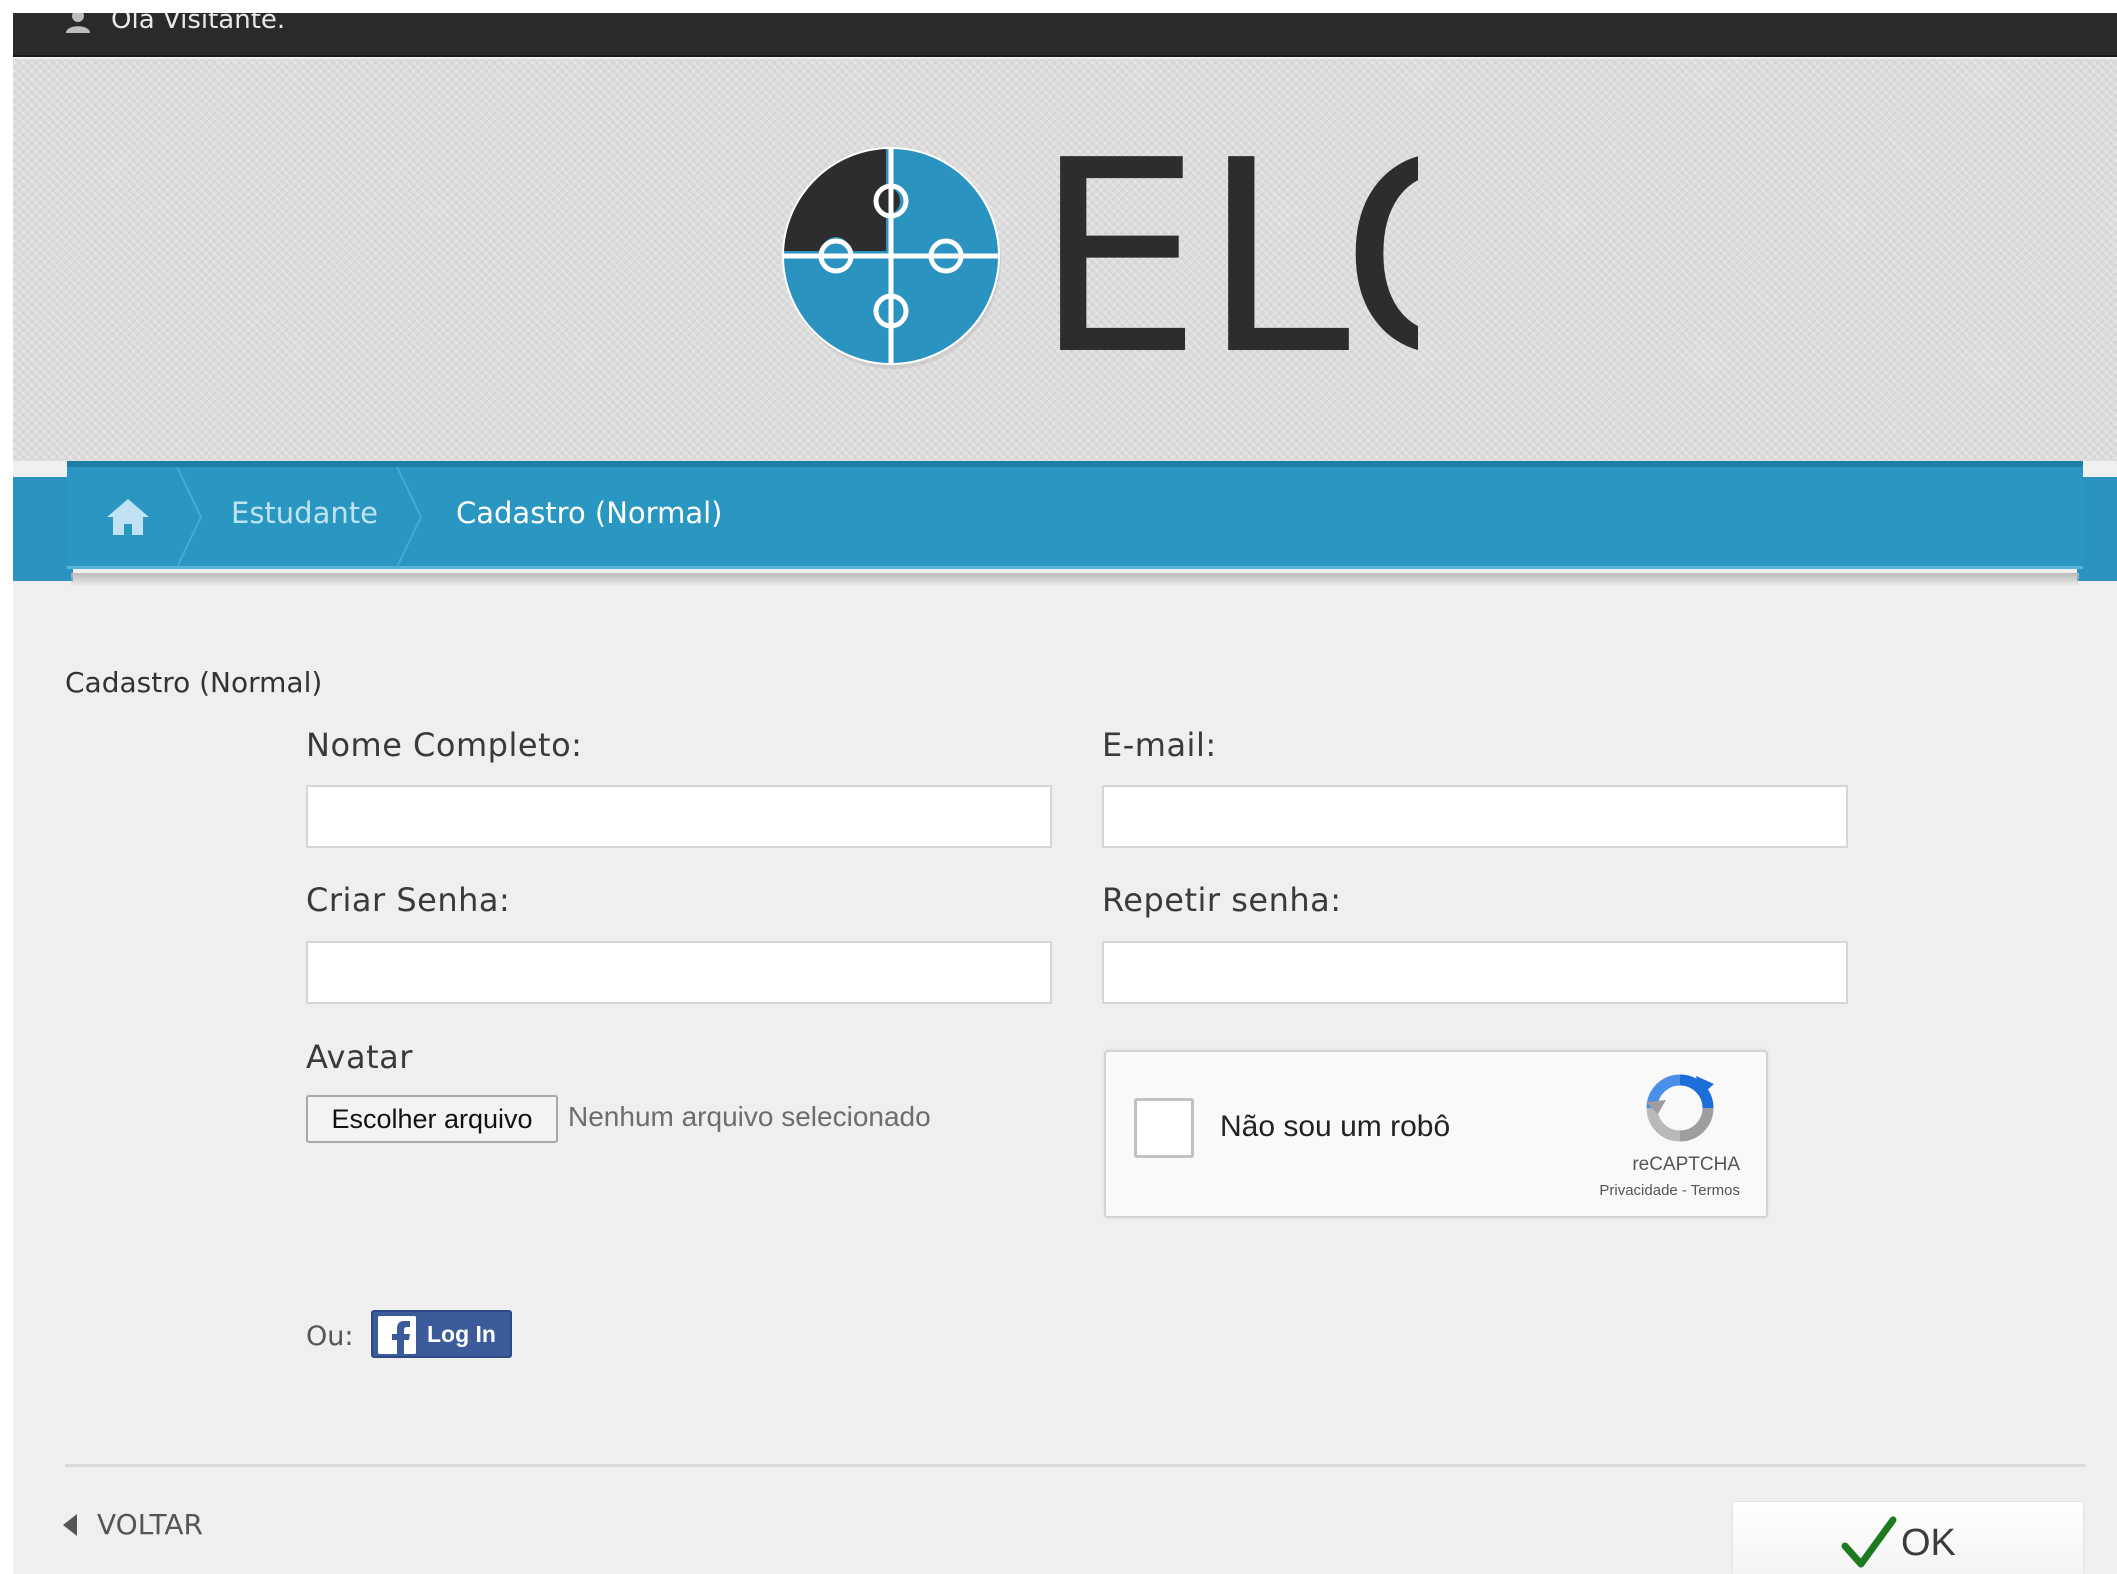 This screenshot has height=1574, width=2117. Describe the element at coordinates (432, 1119) in the screenshot. I see `choose-file-button: Escolher arquivo` at that location.